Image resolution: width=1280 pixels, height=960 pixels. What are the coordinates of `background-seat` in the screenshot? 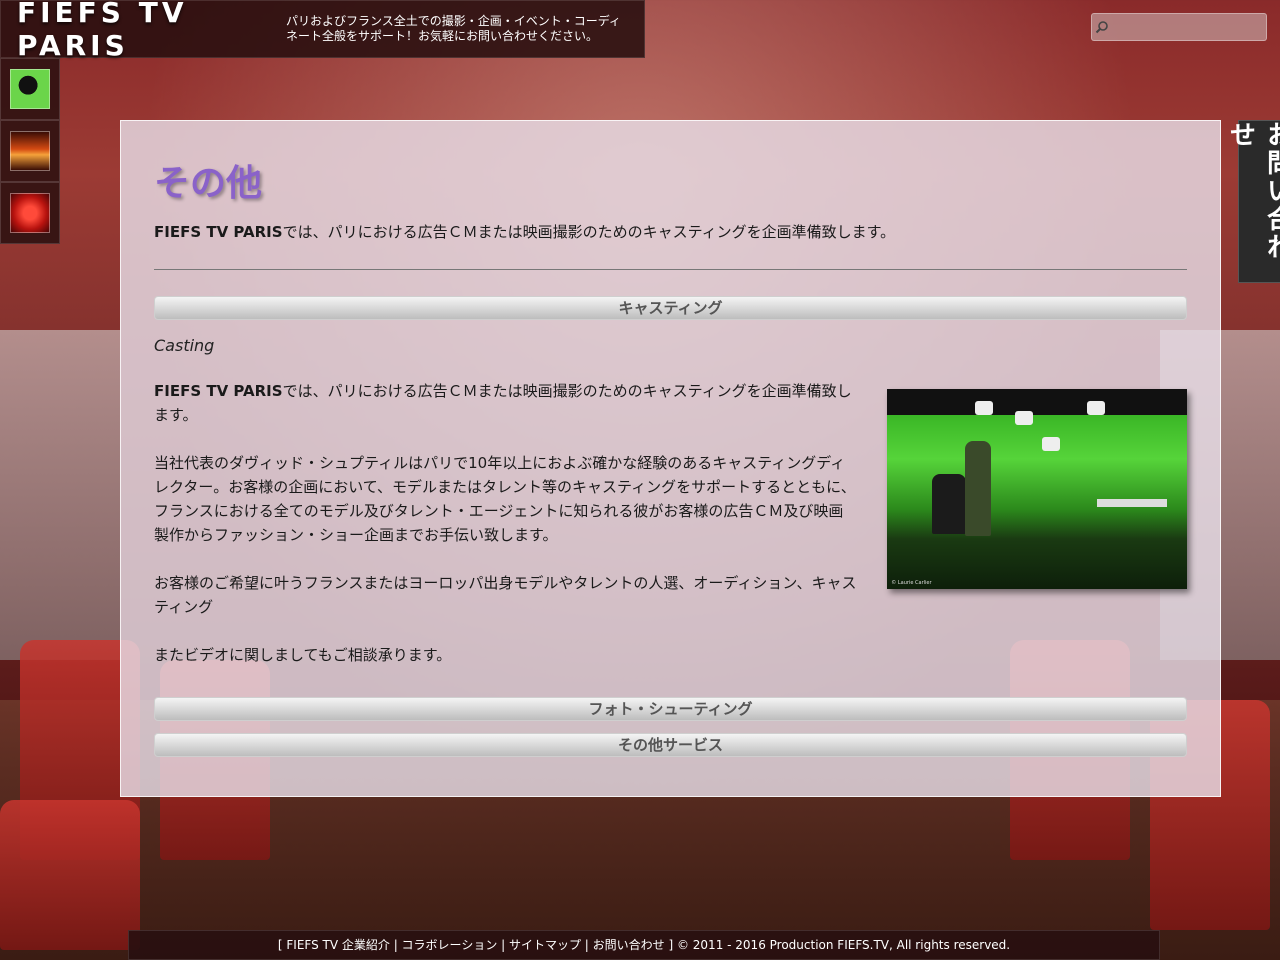 It's located at (70, 875).